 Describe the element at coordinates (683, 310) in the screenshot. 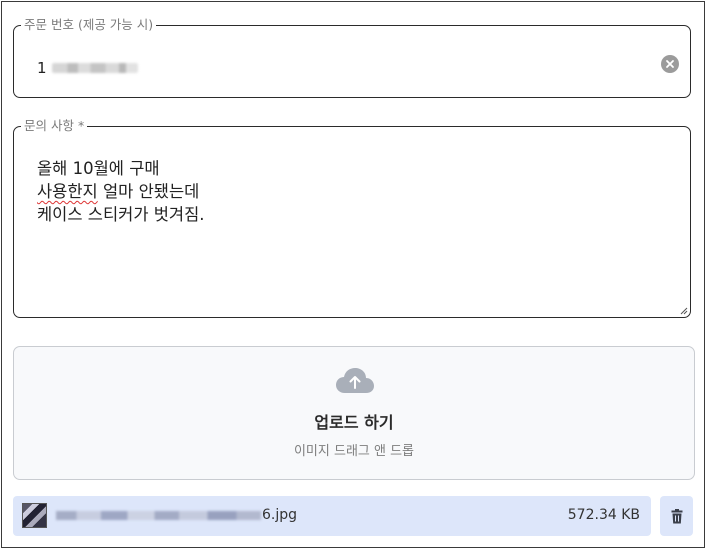

I see `resize-handle-icon` at that location.